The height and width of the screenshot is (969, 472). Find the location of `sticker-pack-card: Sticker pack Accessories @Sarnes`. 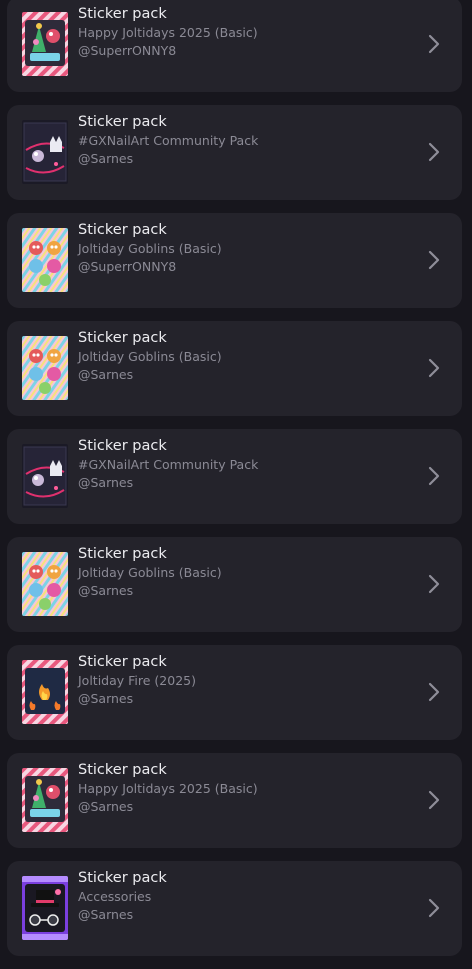

sticker-pack-card: Sticker pack Accessories @Sarnes is located at coordinates (234, 908).